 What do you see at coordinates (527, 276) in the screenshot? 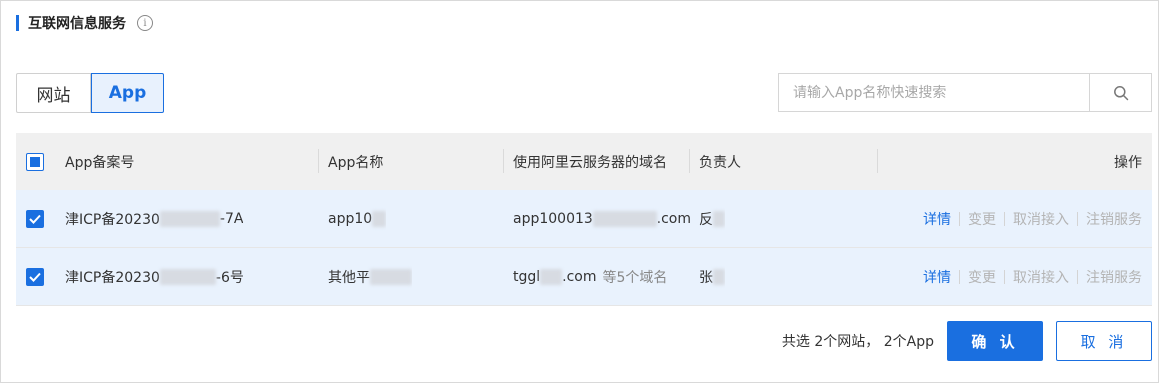
I see `domain-prefix: tggl` at bounding box center [527, 276].